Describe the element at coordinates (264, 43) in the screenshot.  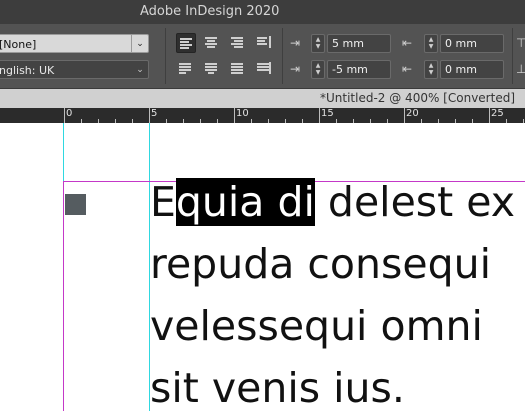
I see `align-towards-spine-button` at that location.